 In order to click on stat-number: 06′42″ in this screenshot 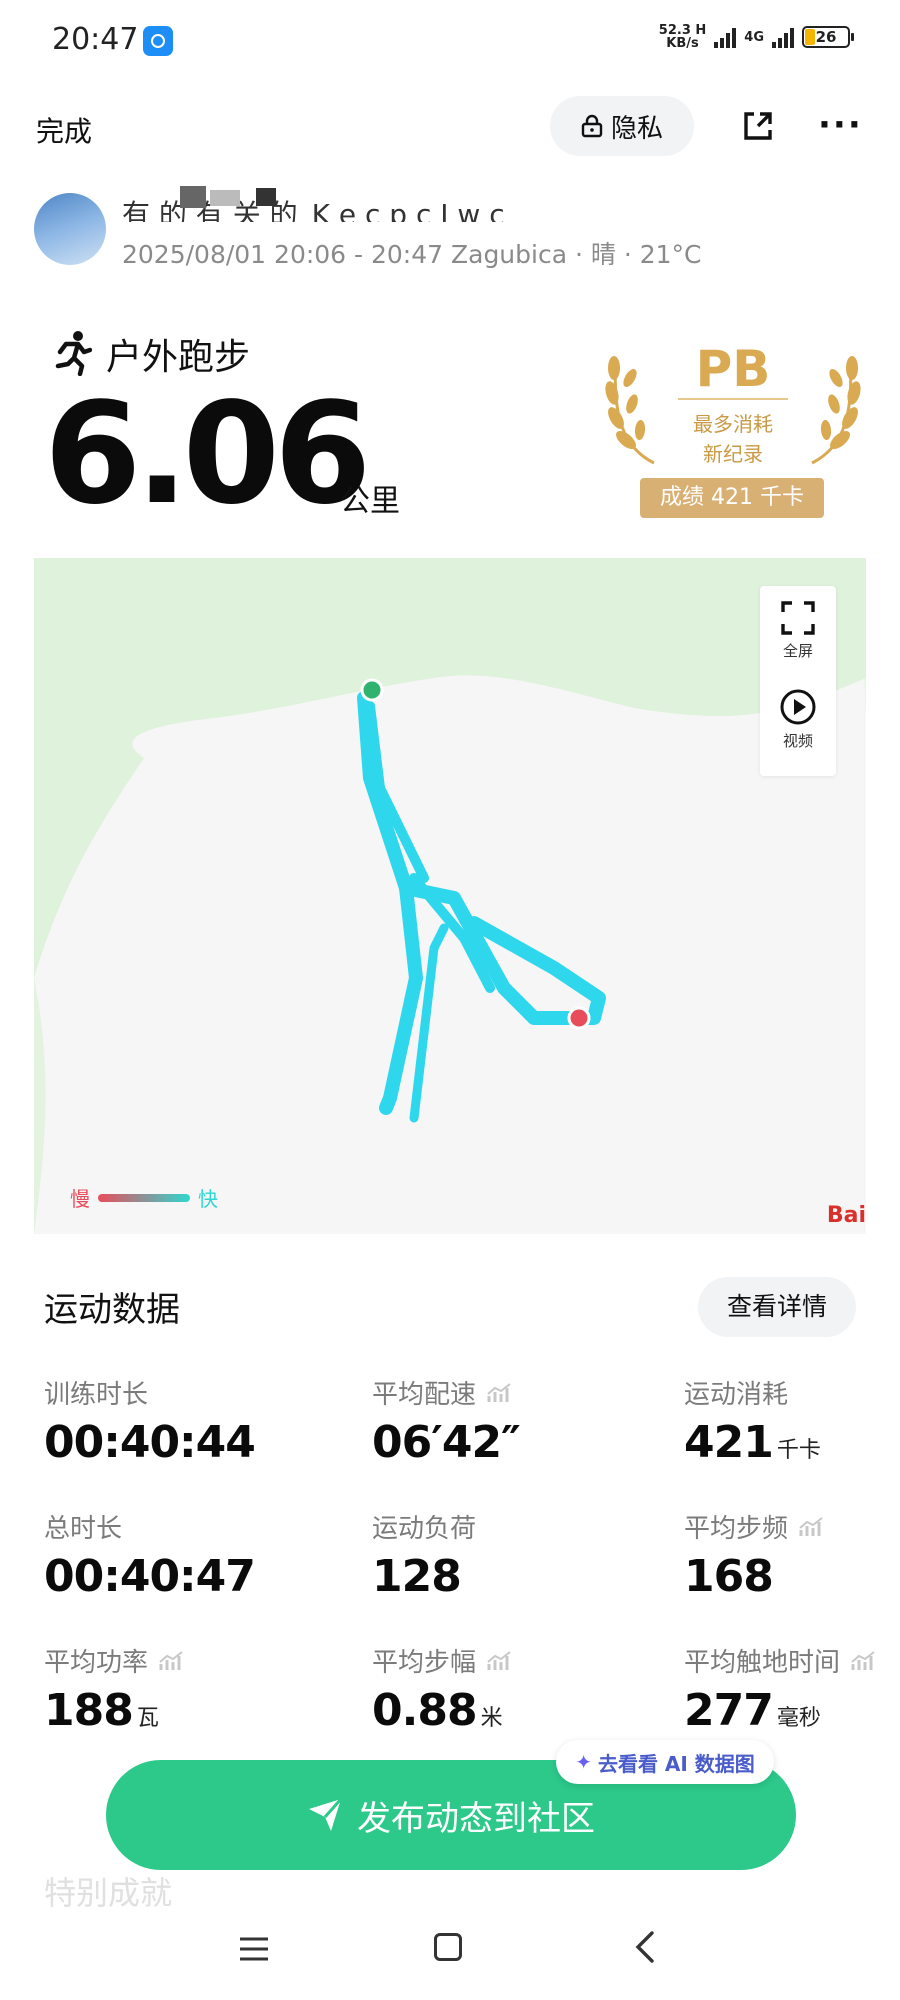, I will do `click(446, 1442)`.